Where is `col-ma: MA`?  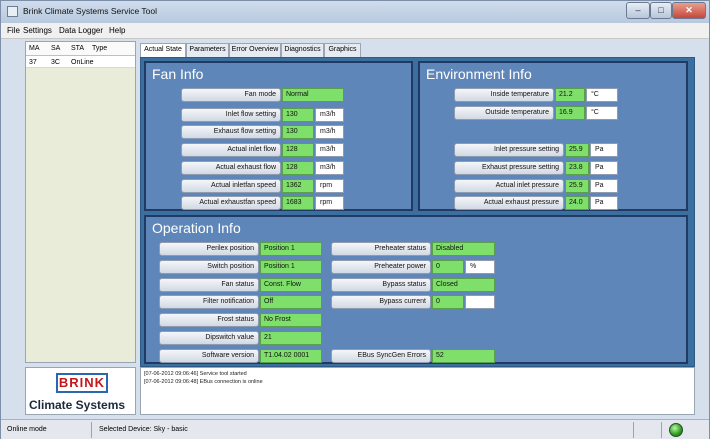 col-ma: MA is located at coordinates (34, 48).